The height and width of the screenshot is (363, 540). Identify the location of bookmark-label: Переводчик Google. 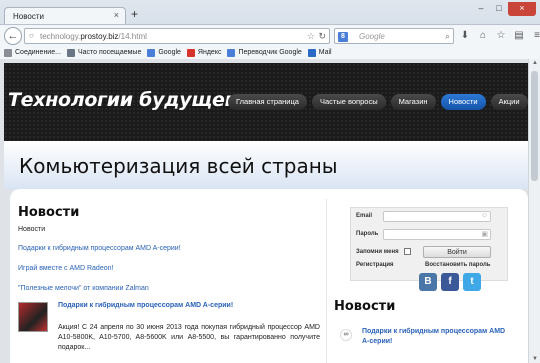
(270, 52).